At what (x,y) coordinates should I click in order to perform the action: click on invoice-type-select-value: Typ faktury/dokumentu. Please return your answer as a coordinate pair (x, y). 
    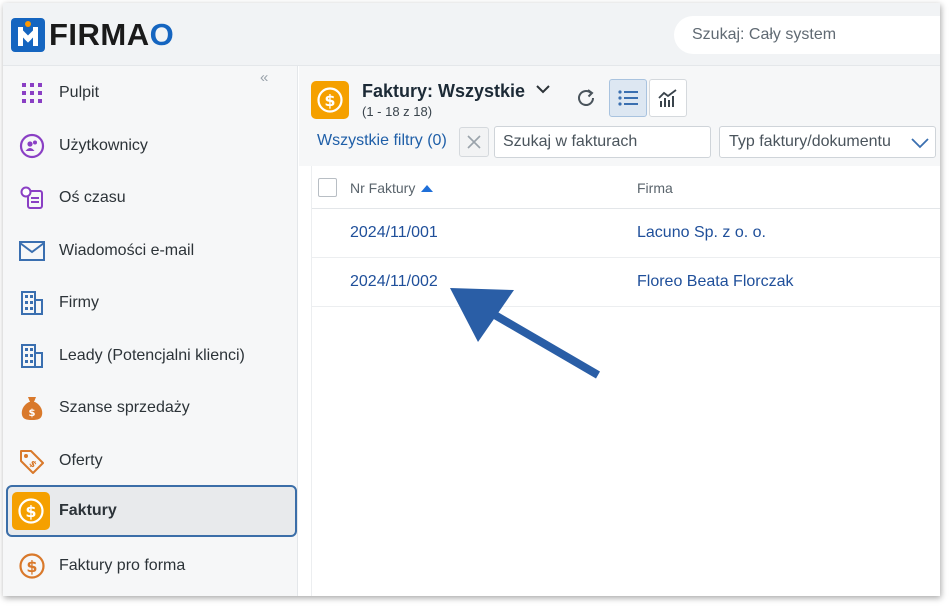
    Looking at the image, I should click on (810, 141).